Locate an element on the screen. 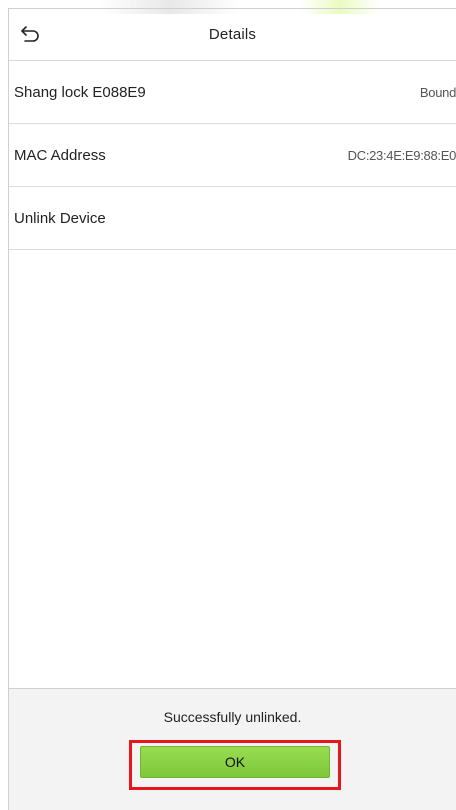  result-dialog: Successfully unlinked. OK is located at coordinates (232, 749).